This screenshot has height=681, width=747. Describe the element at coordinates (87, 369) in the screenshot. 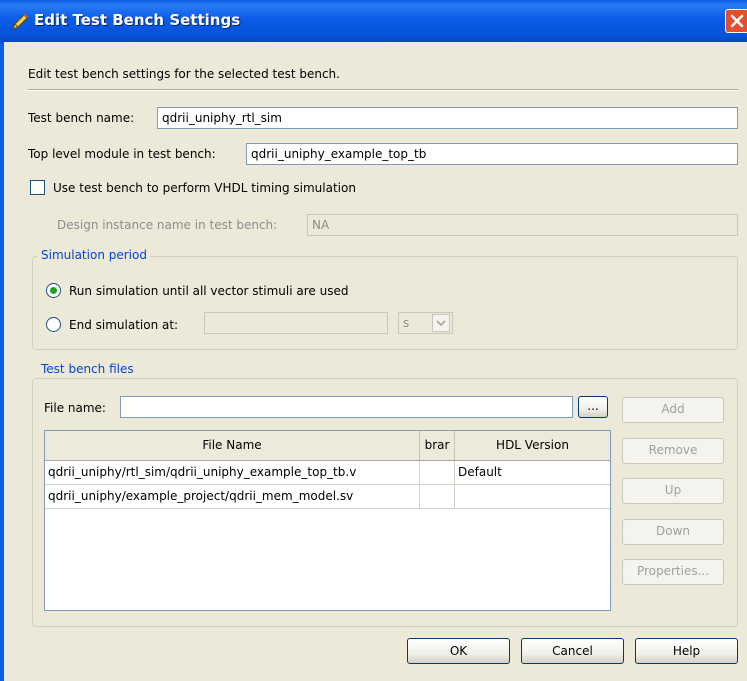

I see `test-bench-files-title: Test bench files` at that location.